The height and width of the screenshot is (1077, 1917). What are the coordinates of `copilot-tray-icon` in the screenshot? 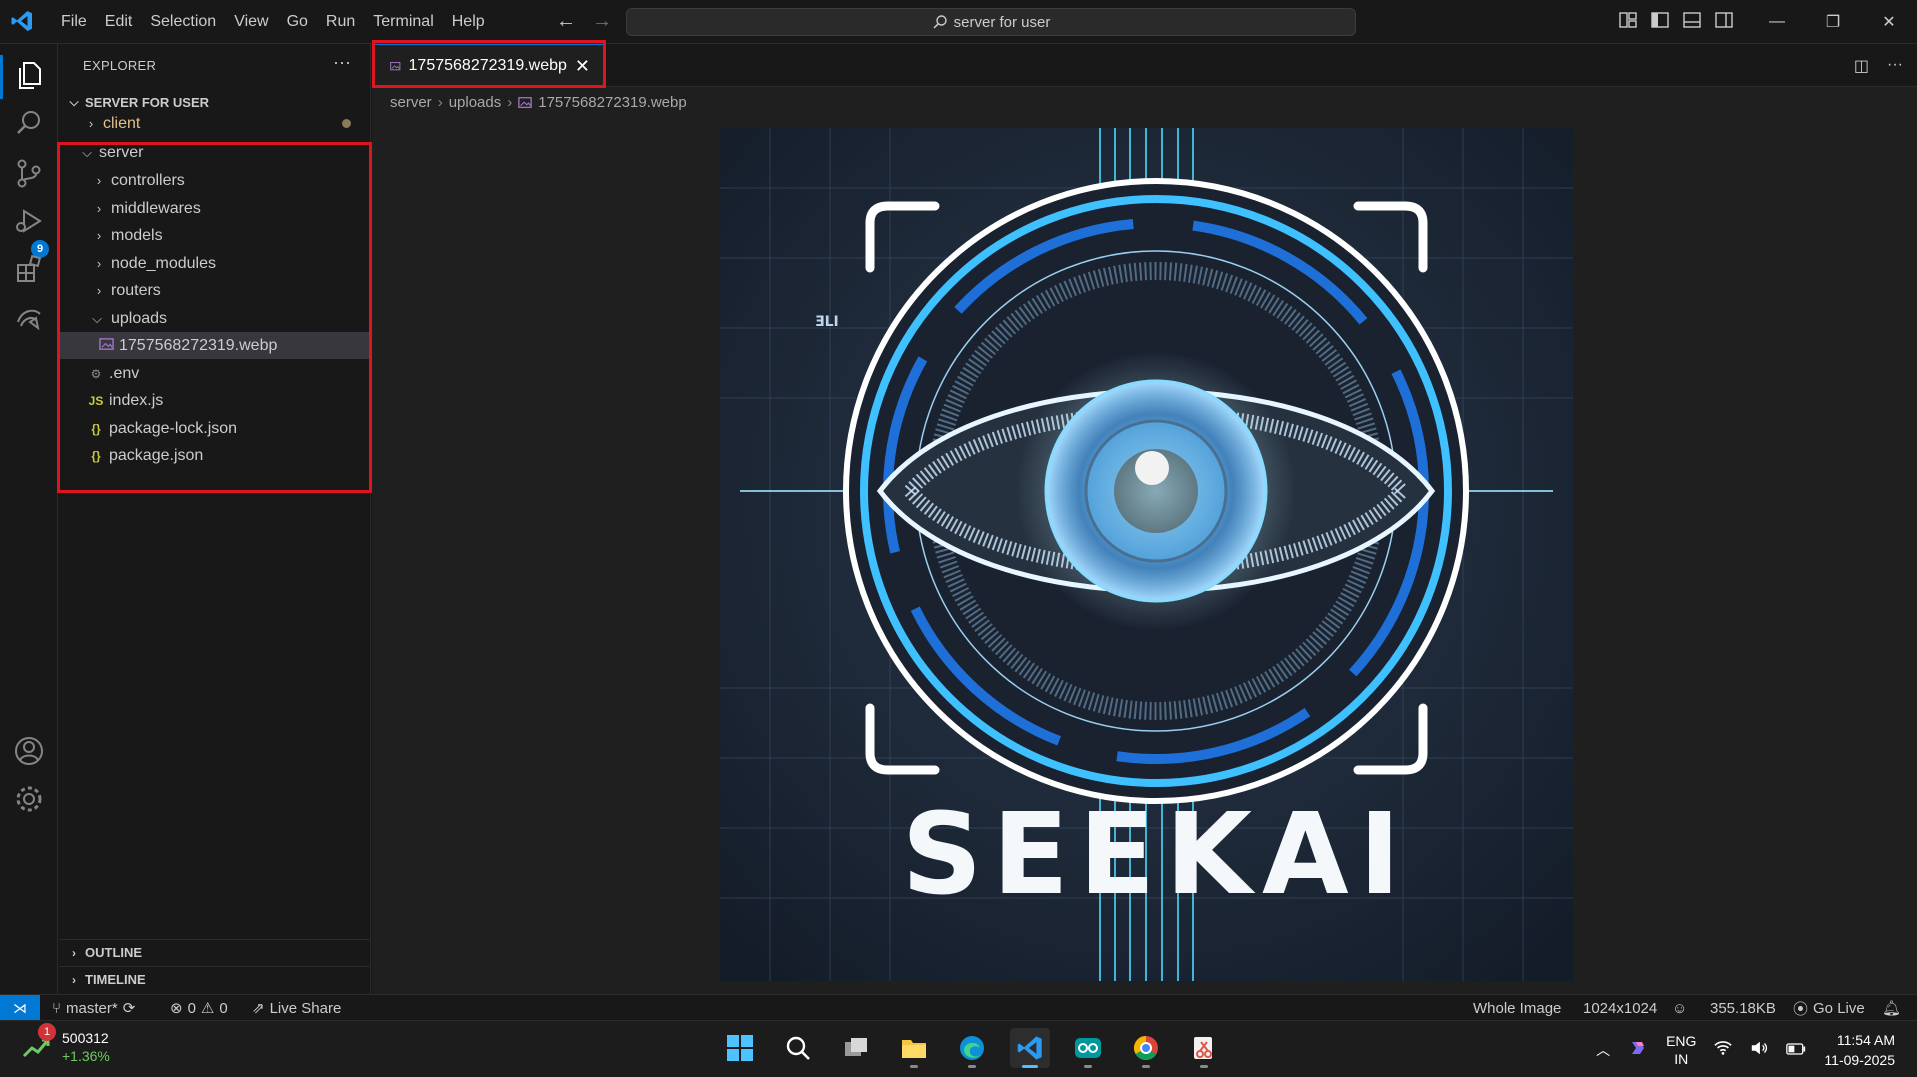 It's located at (1638, 1049).